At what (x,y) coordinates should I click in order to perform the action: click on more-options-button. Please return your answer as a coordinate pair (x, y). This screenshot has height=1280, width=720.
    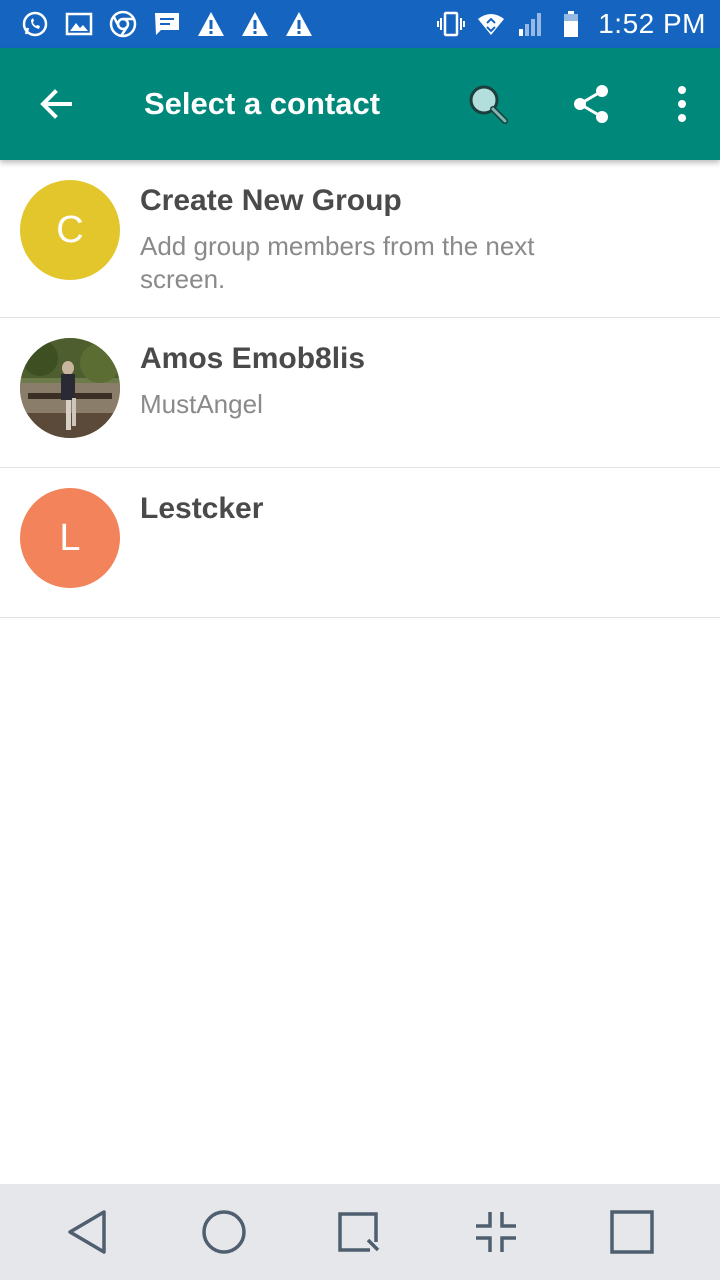
    Looking at the image, I should click on (676, 104).